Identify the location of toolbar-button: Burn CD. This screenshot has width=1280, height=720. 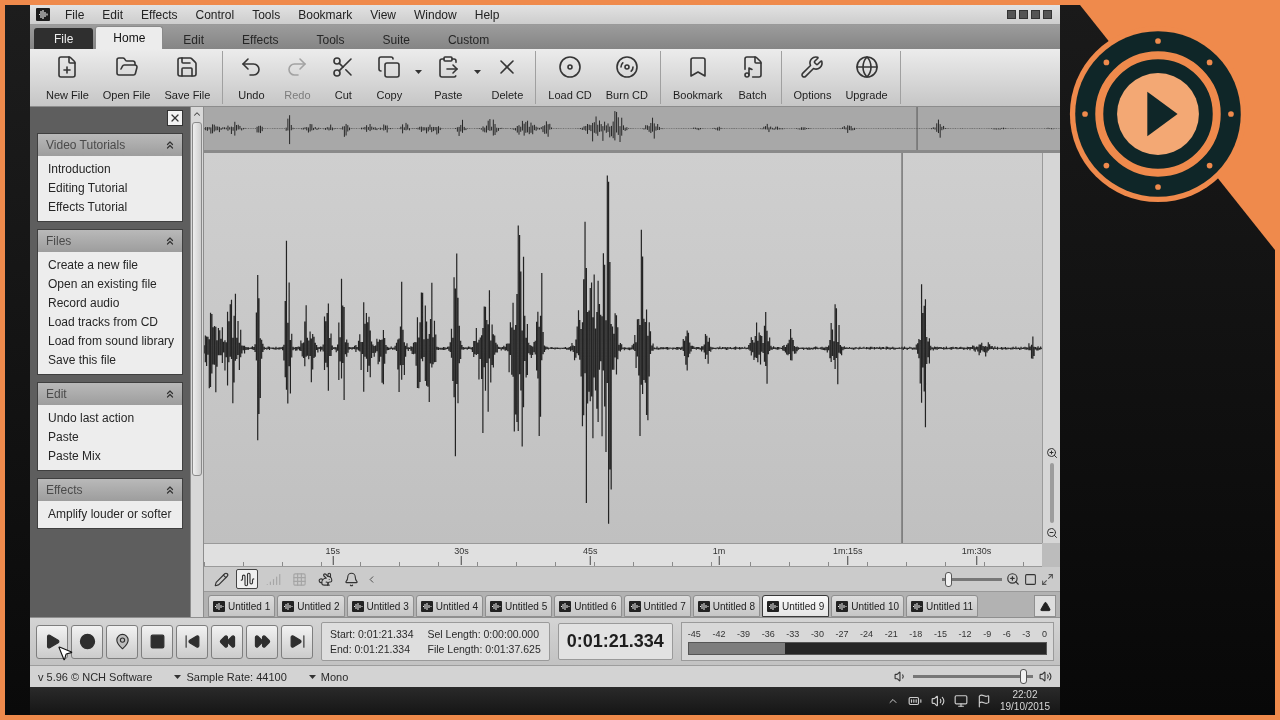
(626, 77).